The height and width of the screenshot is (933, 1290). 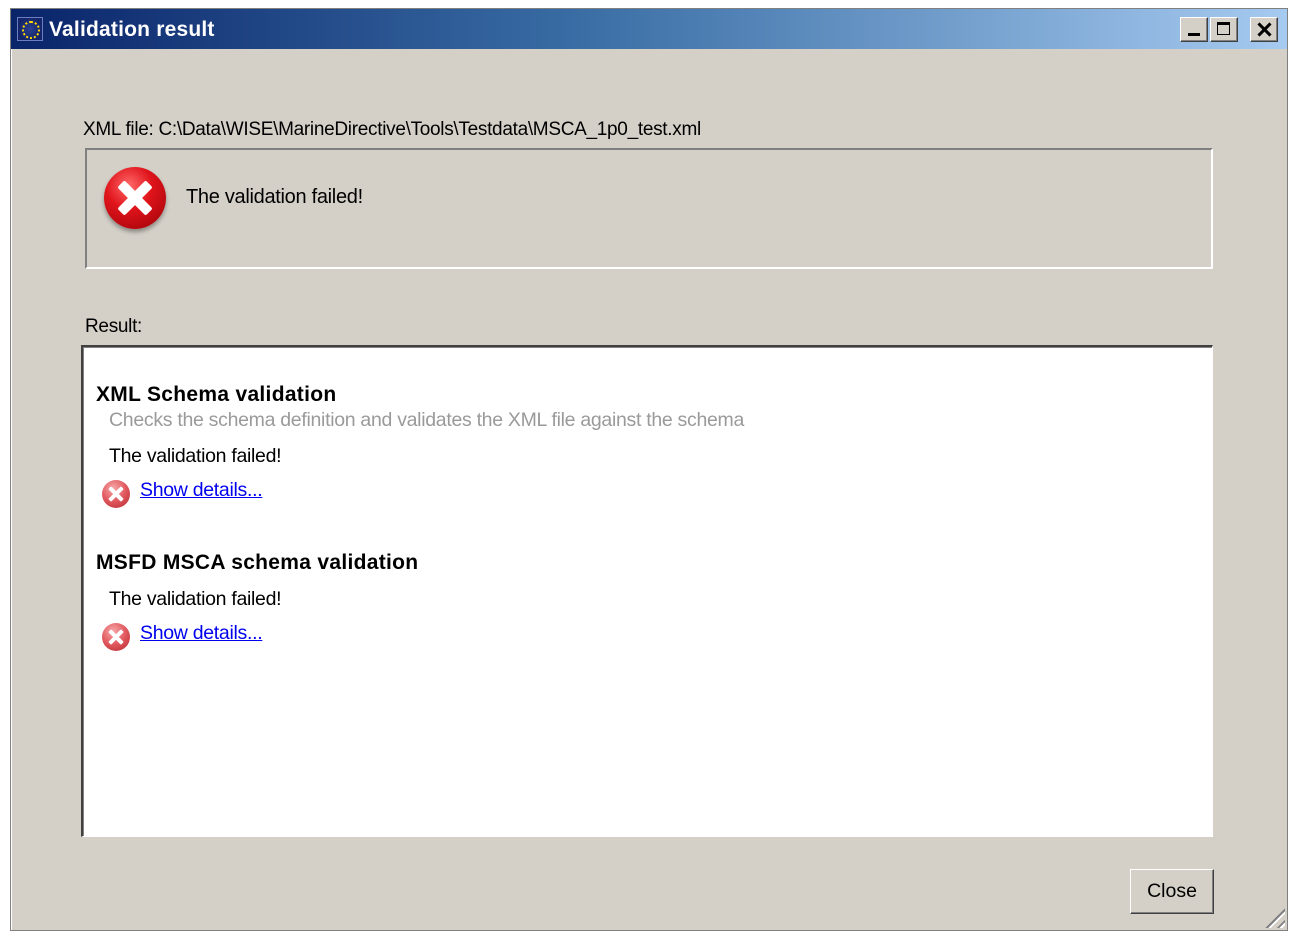 I want to click on section-title: MSFD MSCA schema validation, so click(x=257, y=562).